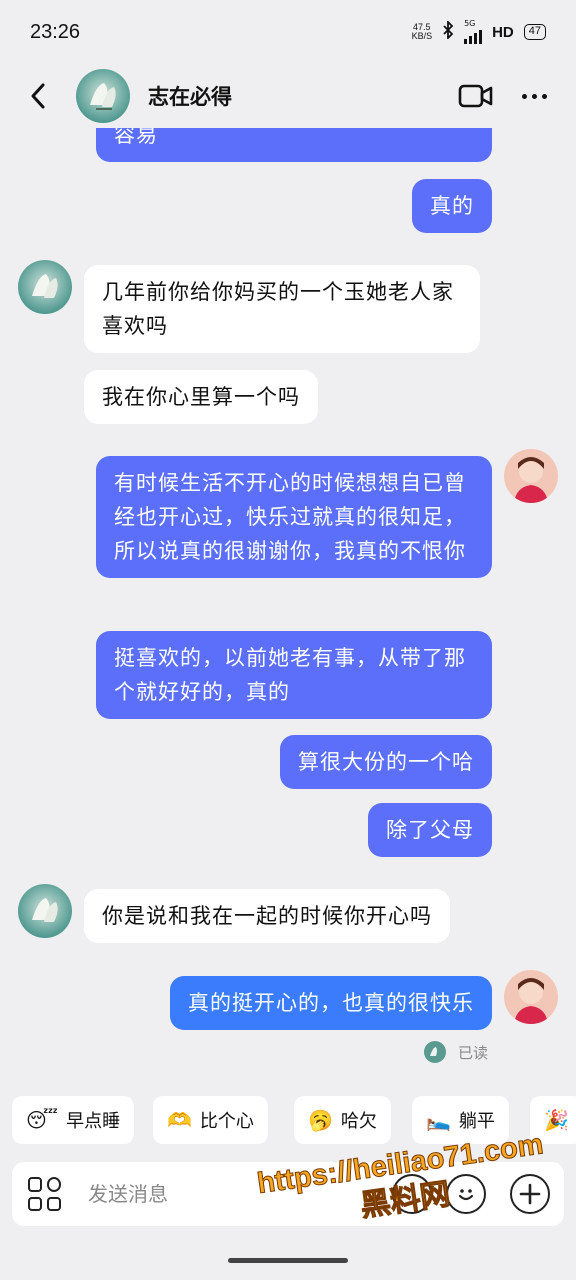  What do you see at coordinates (422, 31) in the screenshot?
I see `network-speed: 47.5 KB/S` at bounding box center [422, 31].